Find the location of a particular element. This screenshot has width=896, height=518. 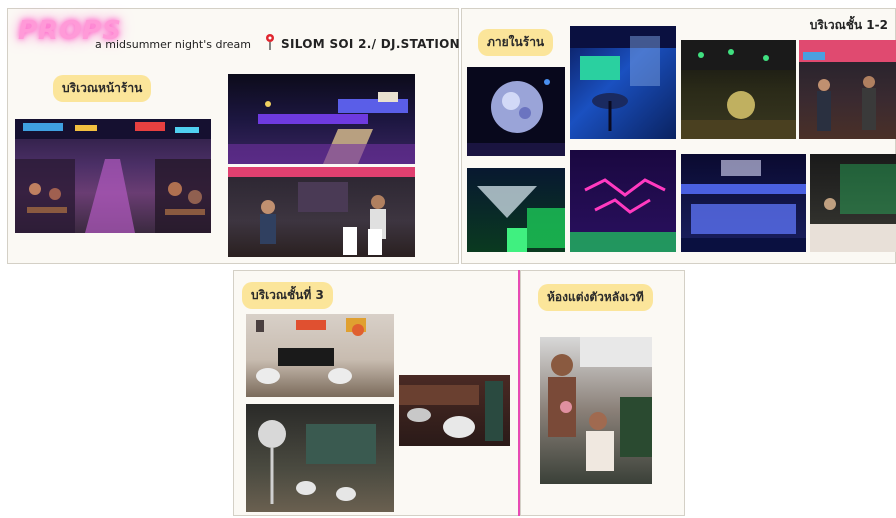

led-bar-scene is located at coordinates (743, 206).